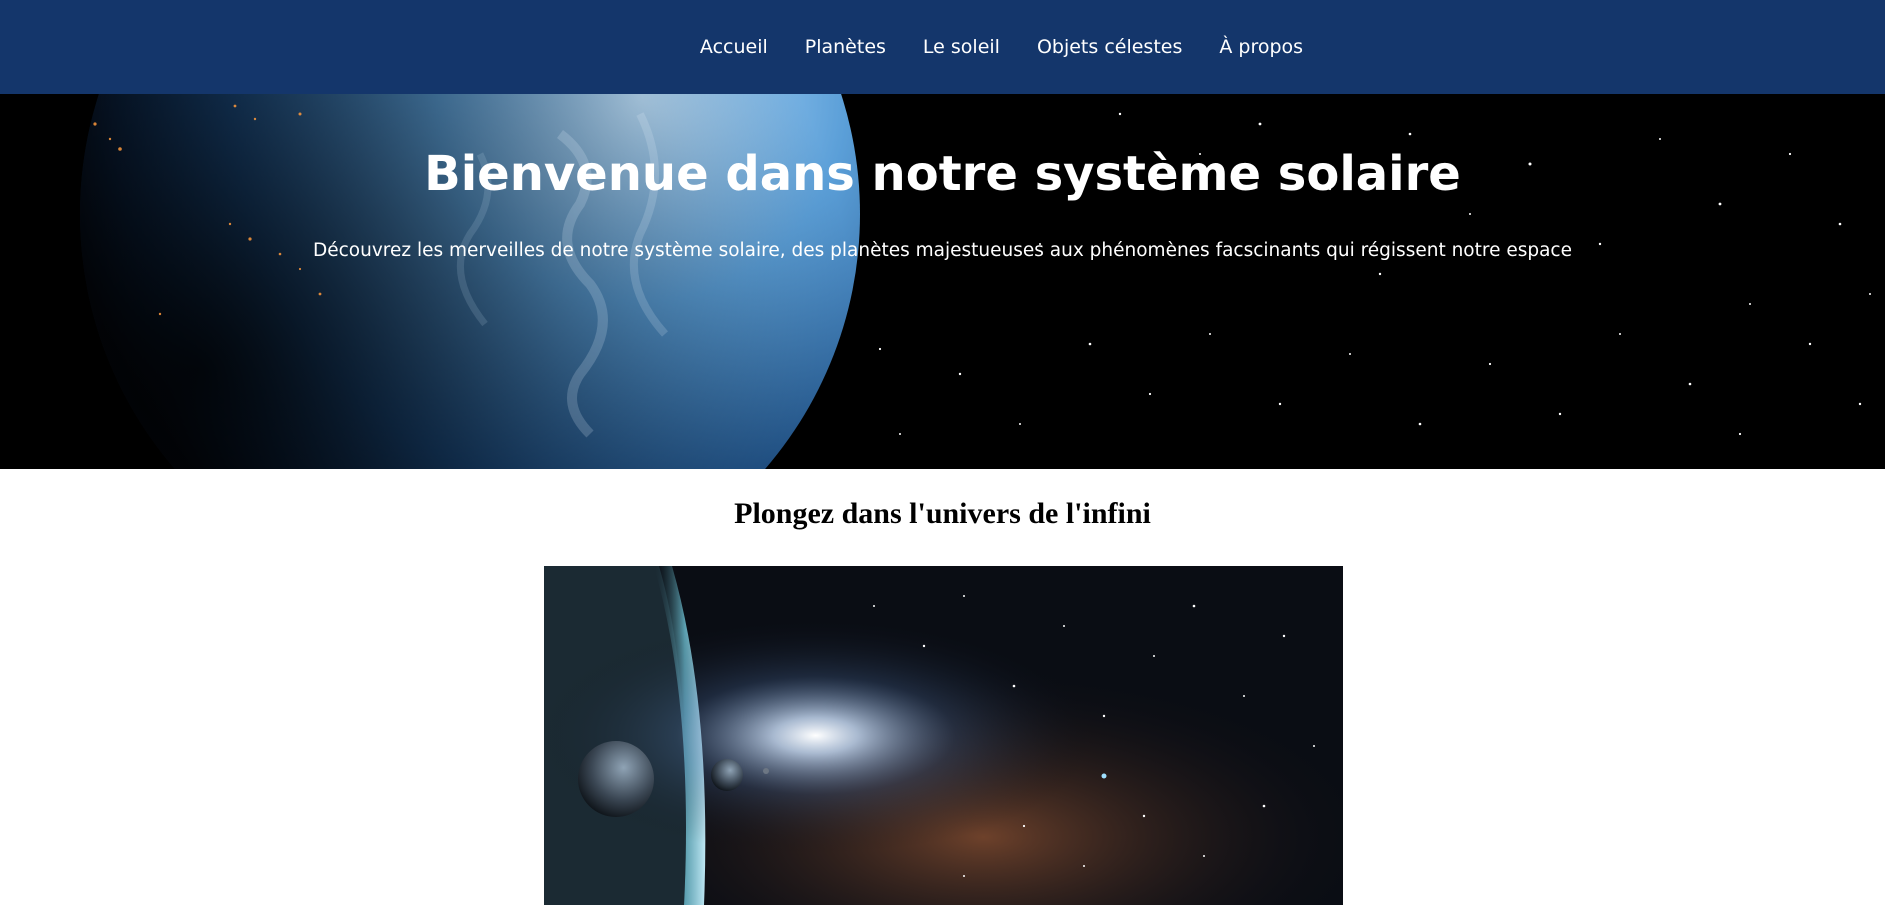  I want to click on nav-link-le-soleil: Le soleil, so click(961, 47).